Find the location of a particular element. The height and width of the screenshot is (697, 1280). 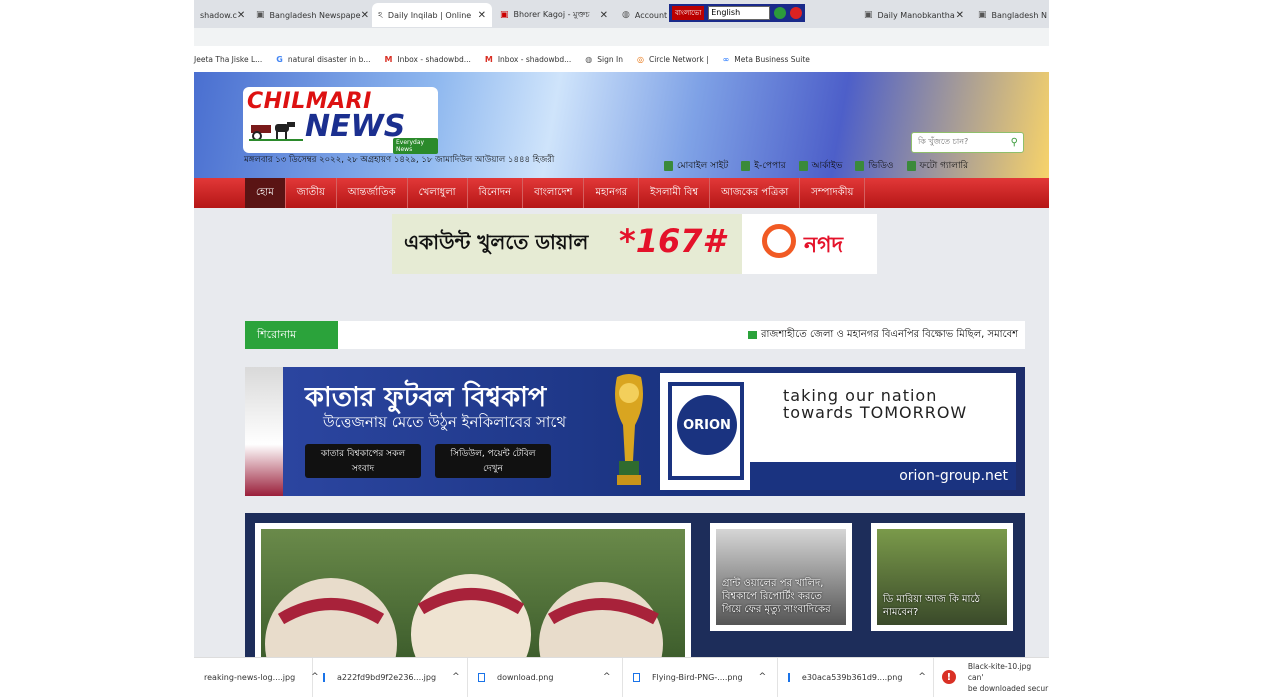

nagad-logo-icon is located at coordinates (779, 241).